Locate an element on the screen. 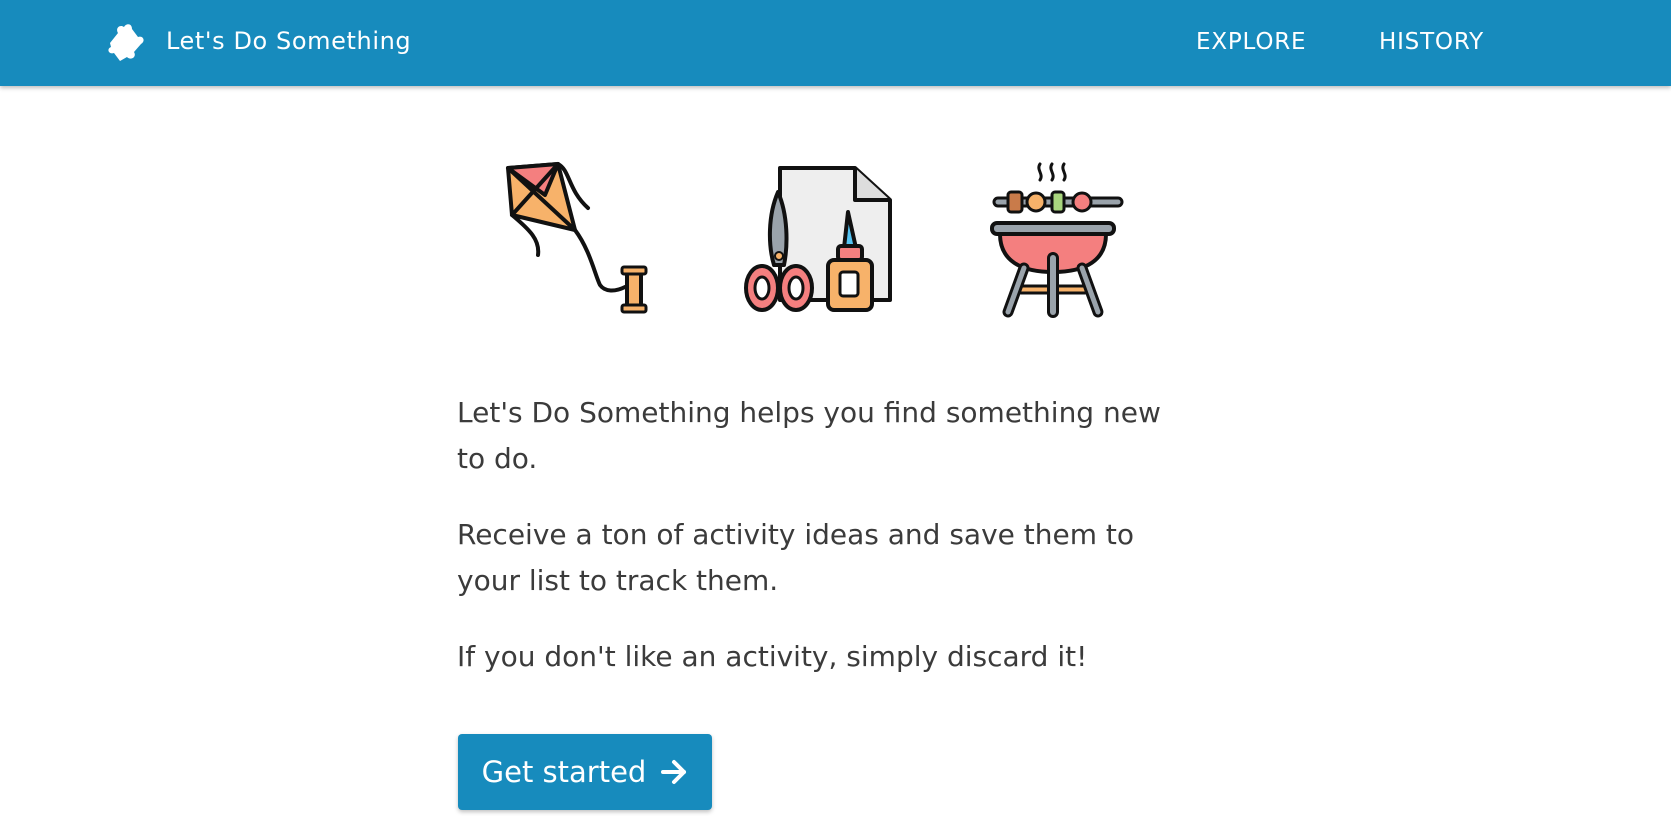 This screenshot has height=816, width=1671. brand-link: Let's Do Something is located at coordinates (257, 41).